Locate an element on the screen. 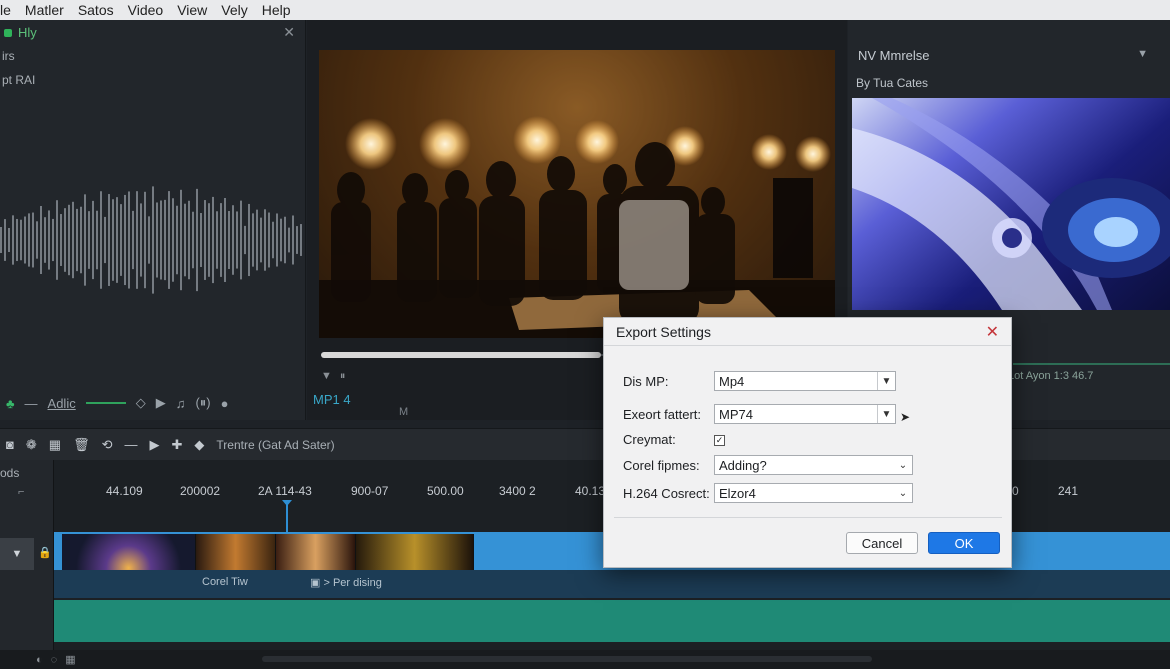 Image resolution: width=1170 pixels, height=669 pixels. diamond-icon: ◇ is located at coordinates (141, 403).